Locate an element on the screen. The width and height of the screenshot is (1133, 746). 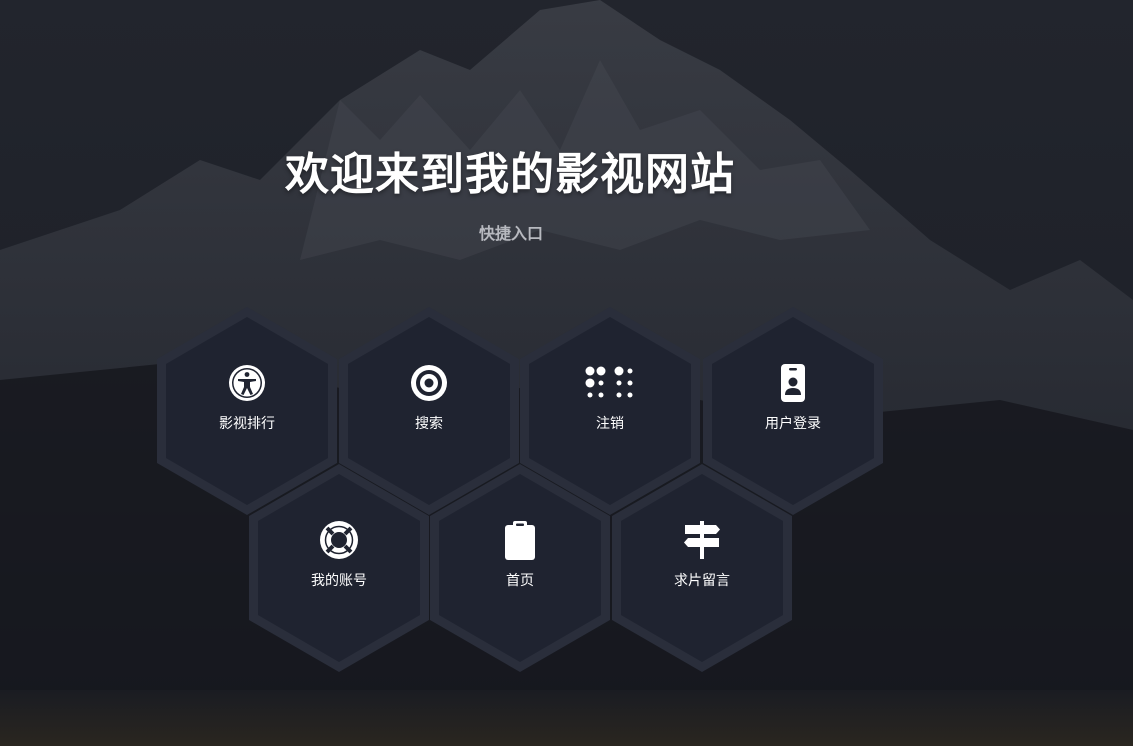
tile-label: 求片留言 is located at coordinates (702, 581).